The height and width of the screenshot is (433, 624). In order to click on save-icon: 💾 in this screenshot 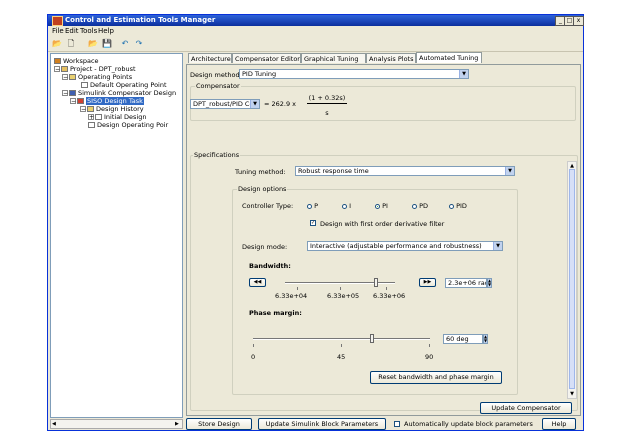, I will do `click(107, 43)`.